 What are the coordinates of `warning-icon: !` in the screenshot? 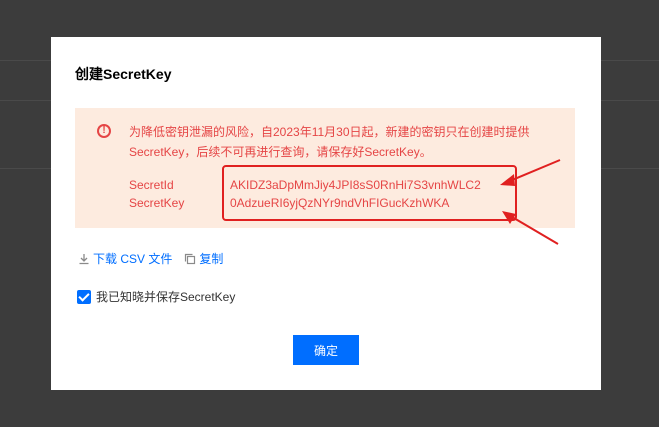 It's located at (104, 131).